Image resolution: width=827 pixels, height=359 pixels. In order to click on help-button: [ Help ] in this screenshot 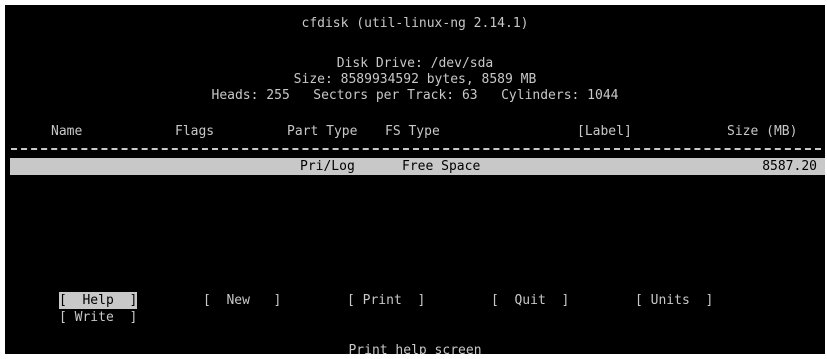, I will do `click(98, 300)`.